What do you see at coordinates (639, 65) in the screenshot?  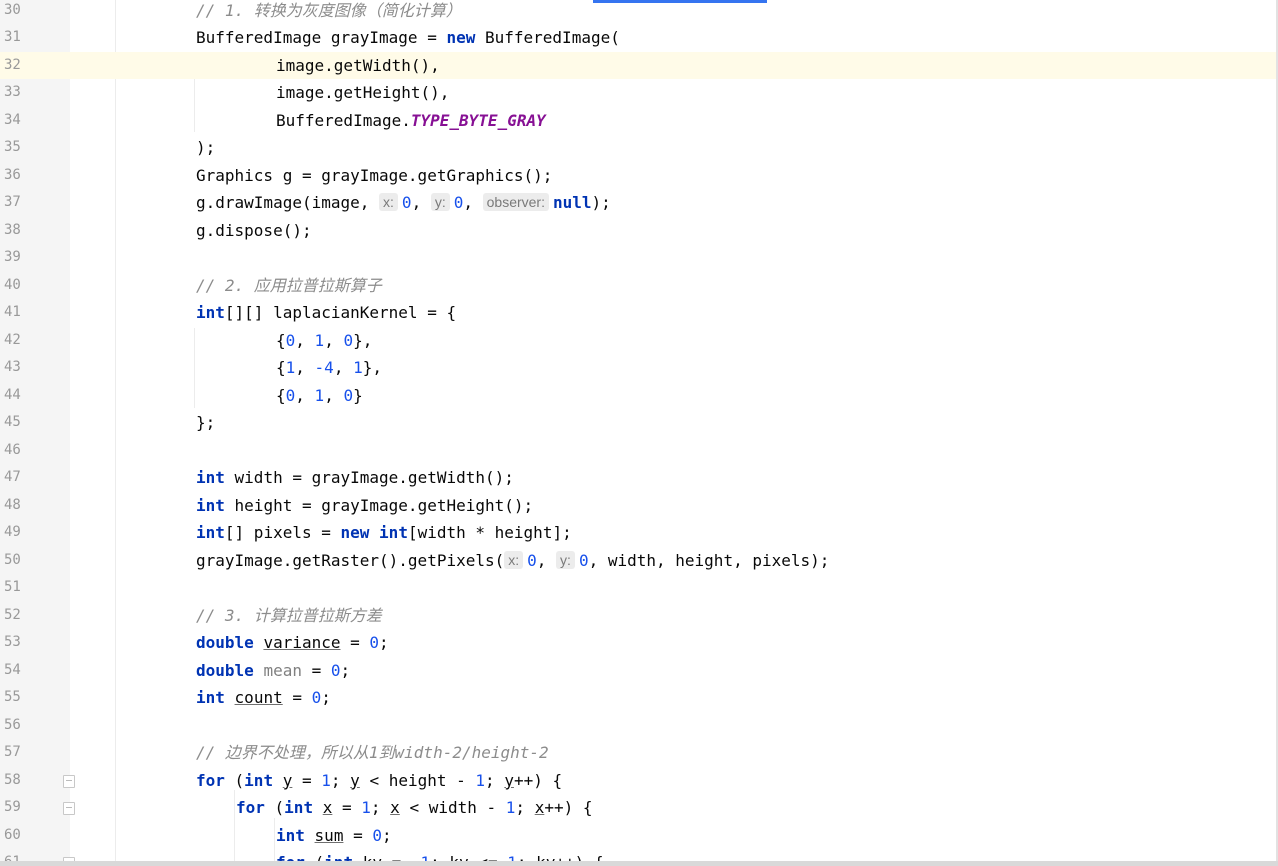 I see `code-line: 32 image.getWidth(),` at bounding box center [639, 65].